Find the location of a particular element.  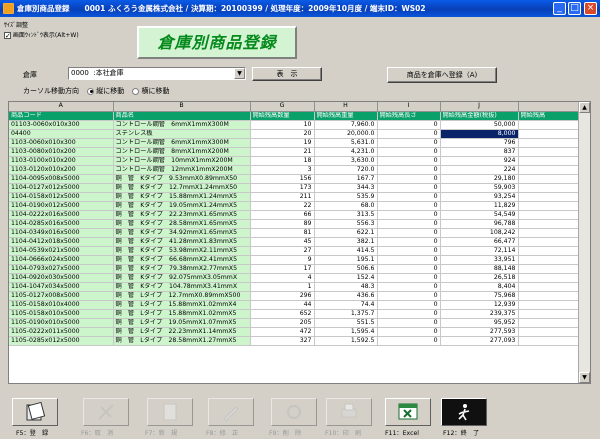

value-cell: 96,788 is located at coordinates (479, 224).